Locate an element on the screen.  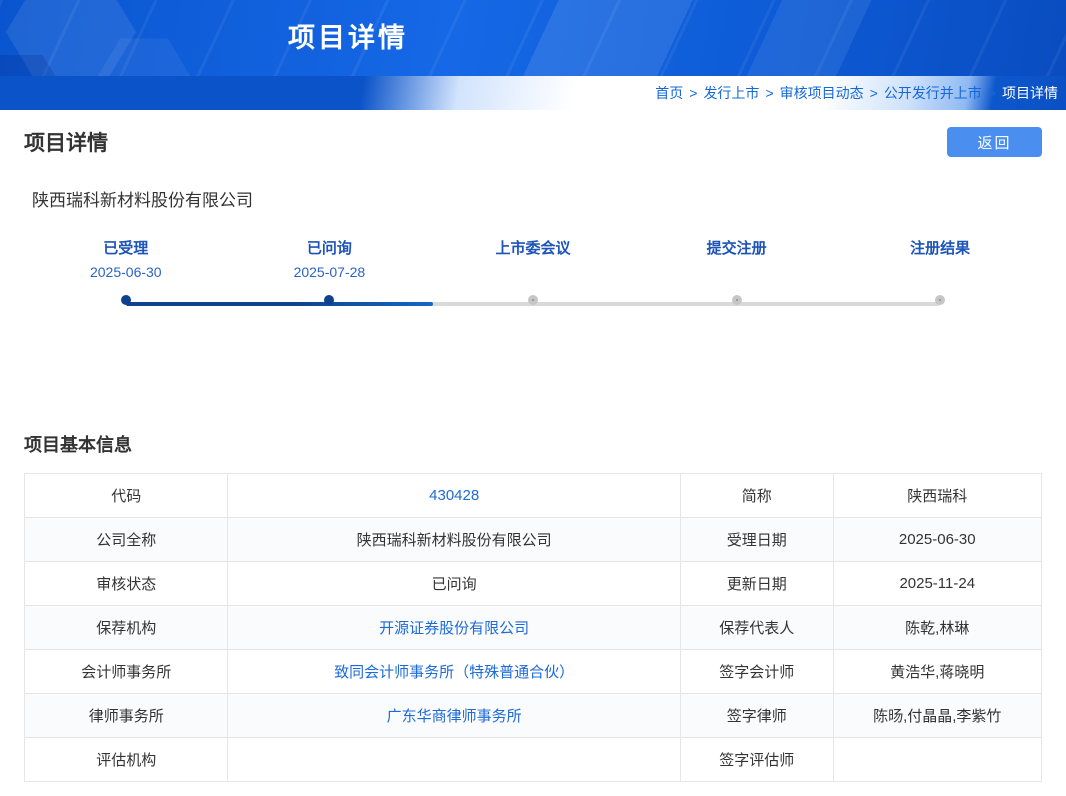
title-row: 项目详情 返回 is located at coordinates (533, 142).